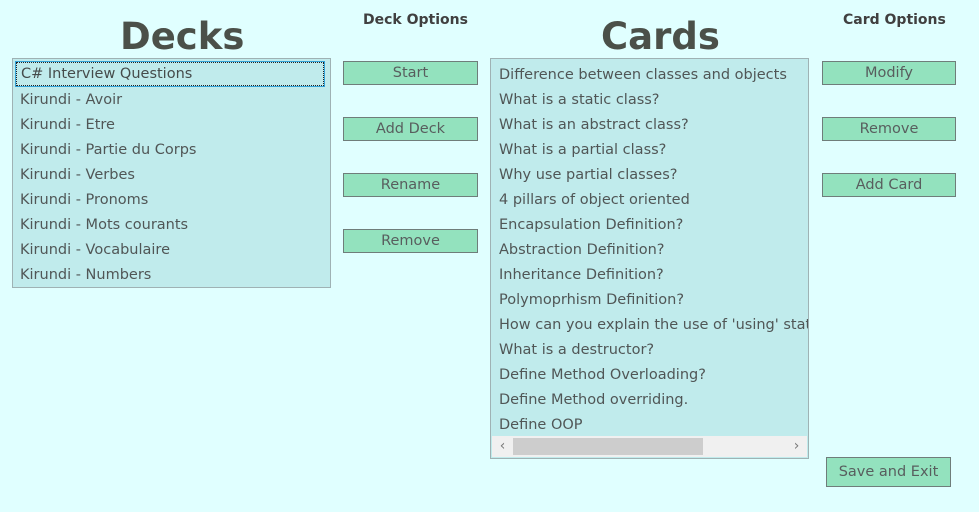  What do you see at coordinates (582, 150) in the screenshot?
I see `card-list-item: What is a partial class?` at bounding box center [582, 150].